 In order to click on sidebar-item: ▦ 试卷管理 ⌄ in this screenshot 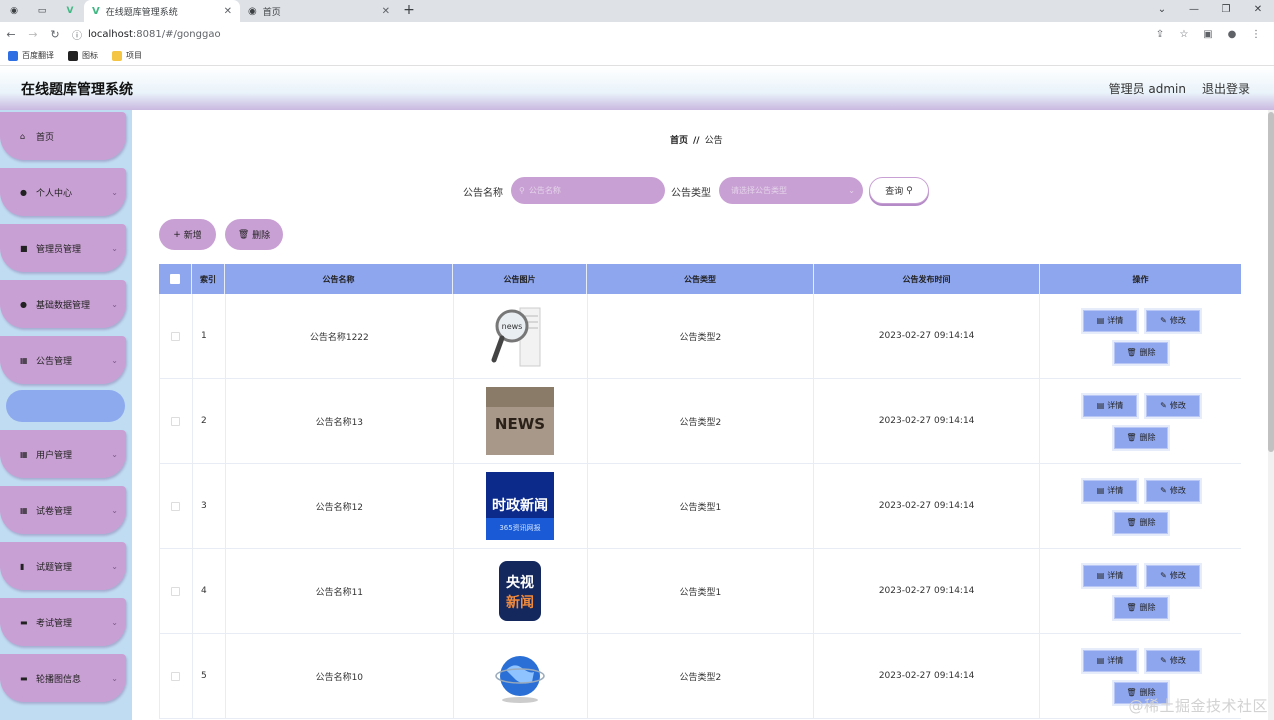, I will do `click(63, 510)`.